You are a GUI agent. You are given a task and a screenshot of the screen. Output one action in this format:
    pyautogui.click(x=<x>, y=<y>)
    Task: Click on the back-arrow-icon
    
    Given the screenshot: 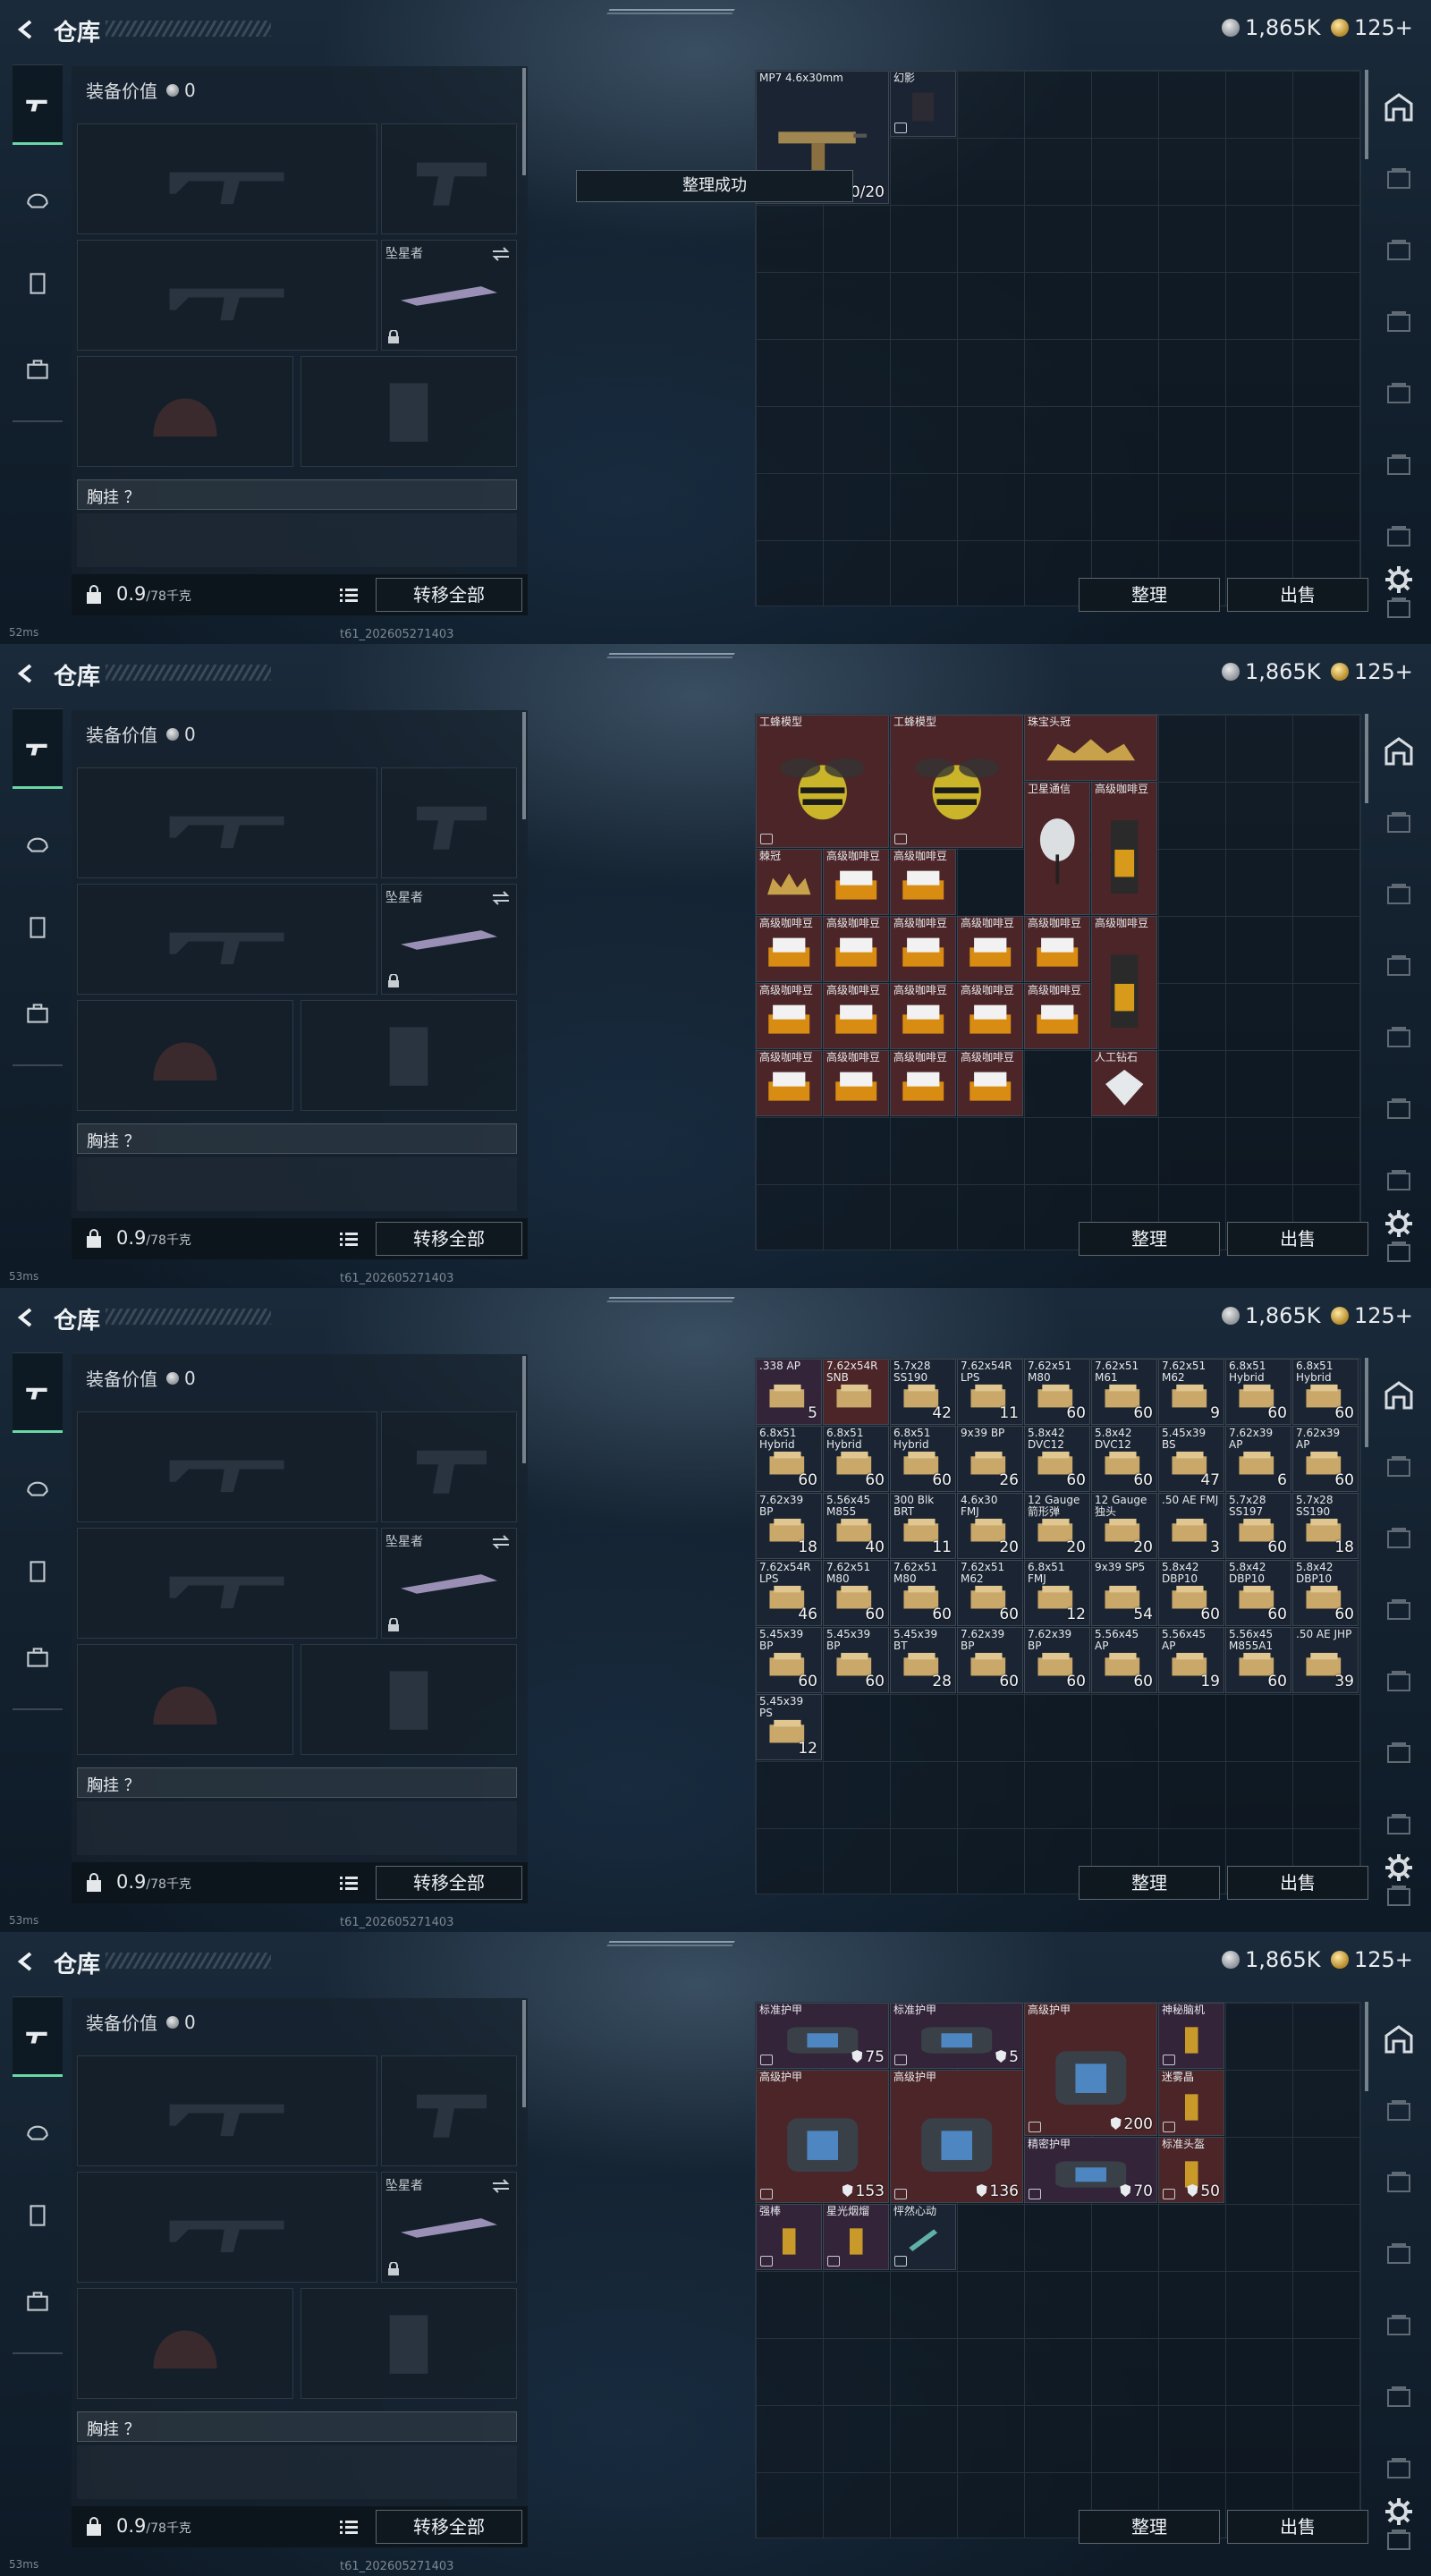 What is the action you would take?
    pyautogui.click(x=26, y=29)
    